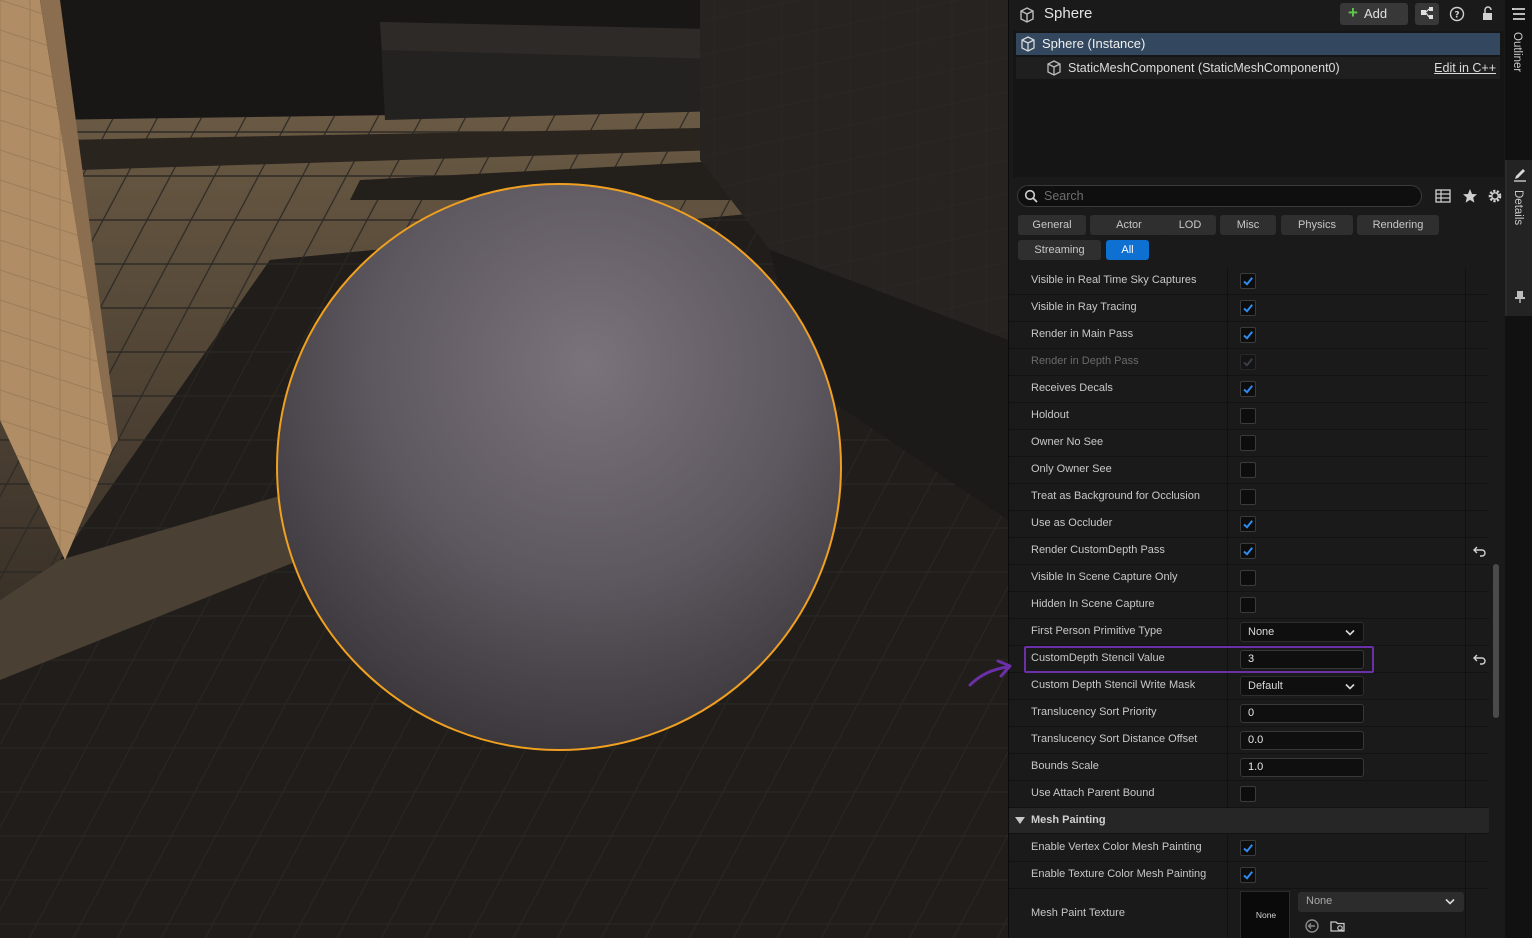 Image resolution: width=1532 pixels, height=938 pixels. Describe the element at coordinates (1398, 225) in the screenshot. I see `tab-rendering: Rendering` at that location.